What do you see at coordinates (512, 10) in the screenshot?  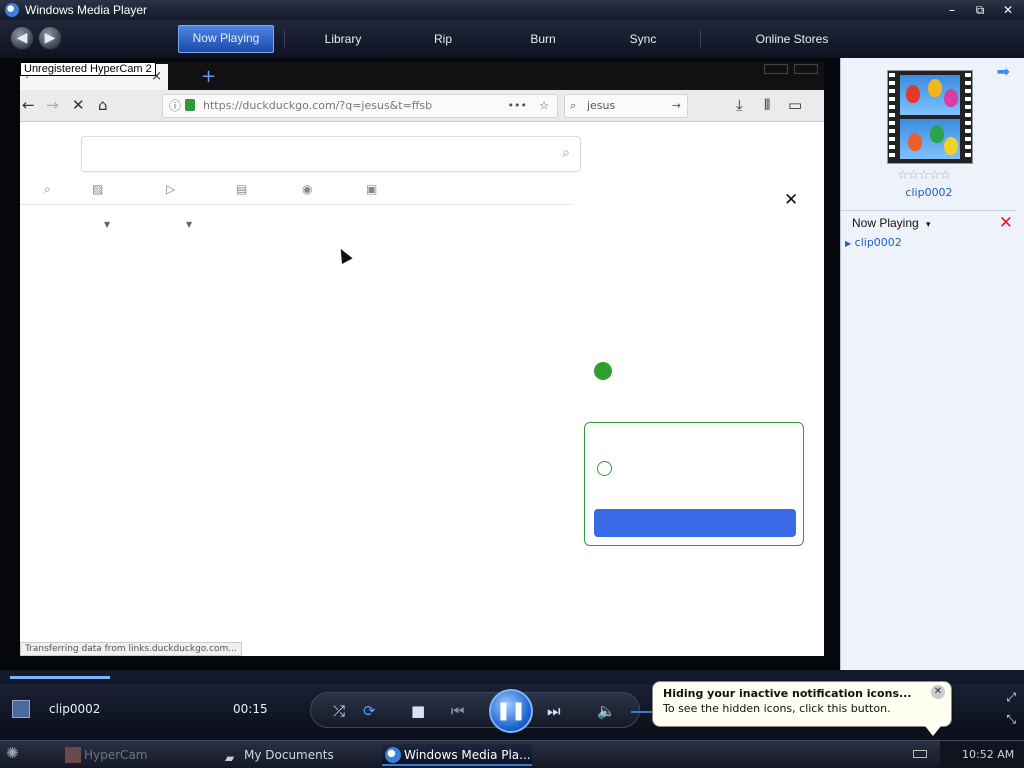 I see `title-bar: Windows Media Player – ⧉ ✕` at bounding box center [512, 10].